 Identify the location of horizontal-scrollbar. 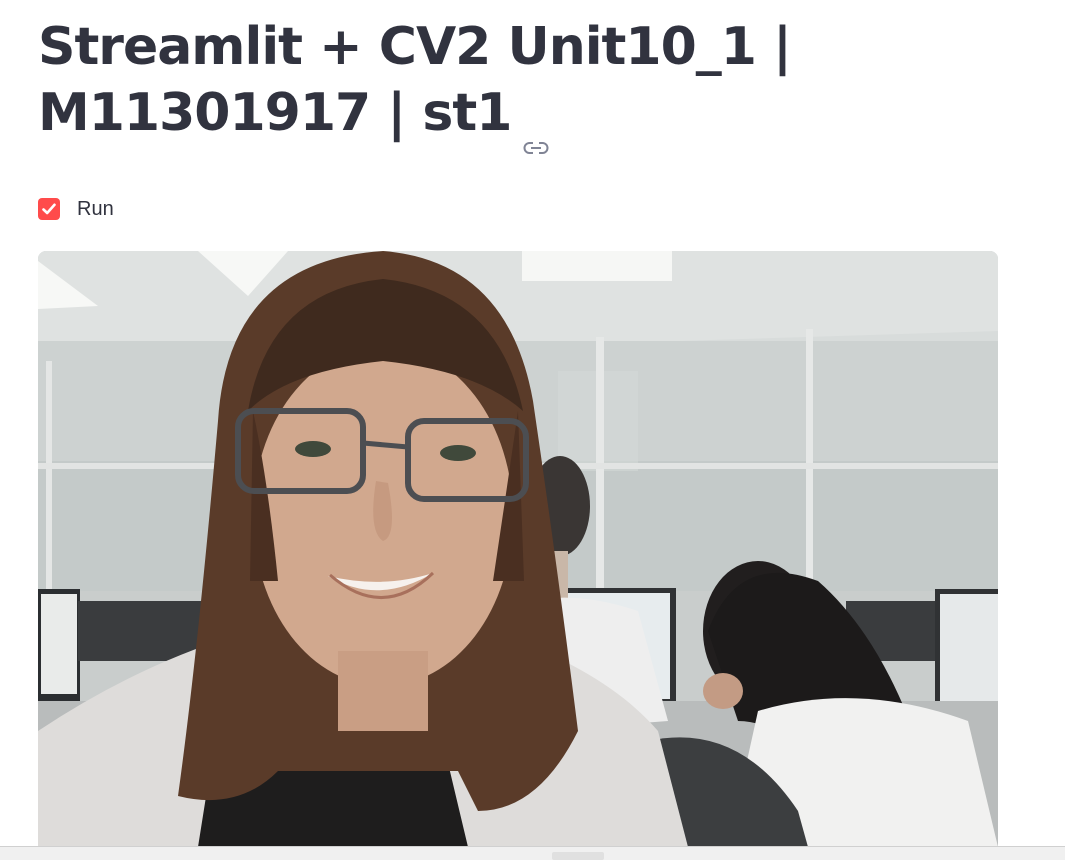
(532, 853).